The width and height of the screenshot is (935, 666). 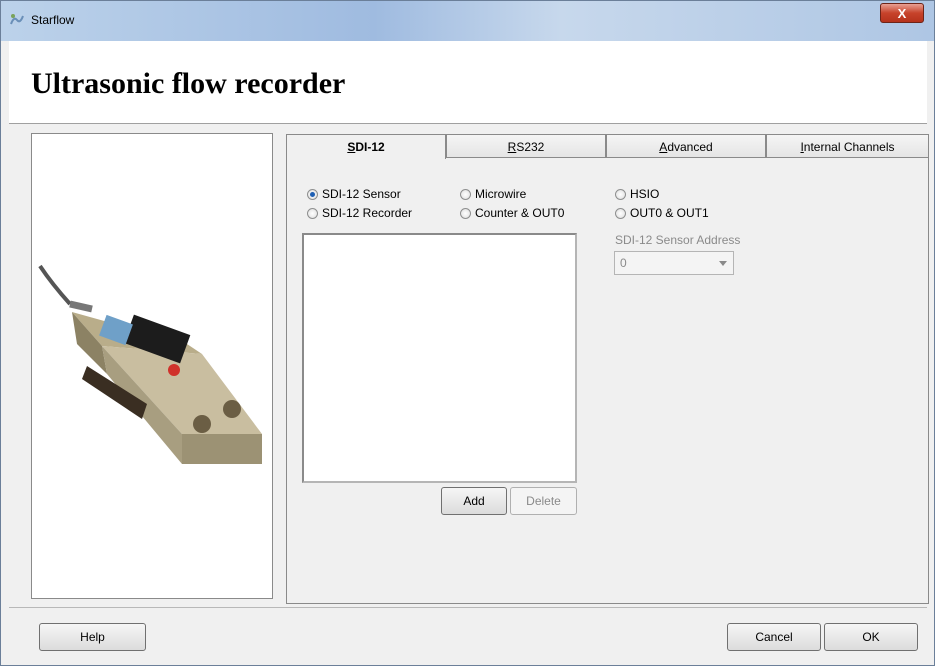 What do you see at coordinates (92, 637) in the screenshot?
I see `help-button: Help` at bounding box center [92, 637].